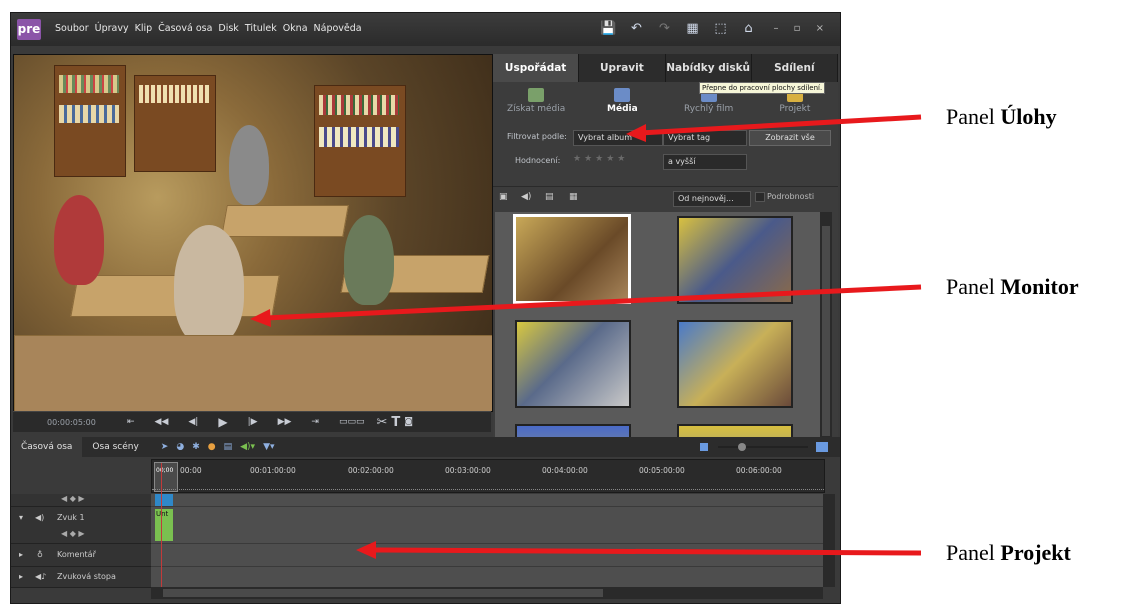  I want to click on annotation-monitor-panel: Panel Monitor, so click(1012, 286).